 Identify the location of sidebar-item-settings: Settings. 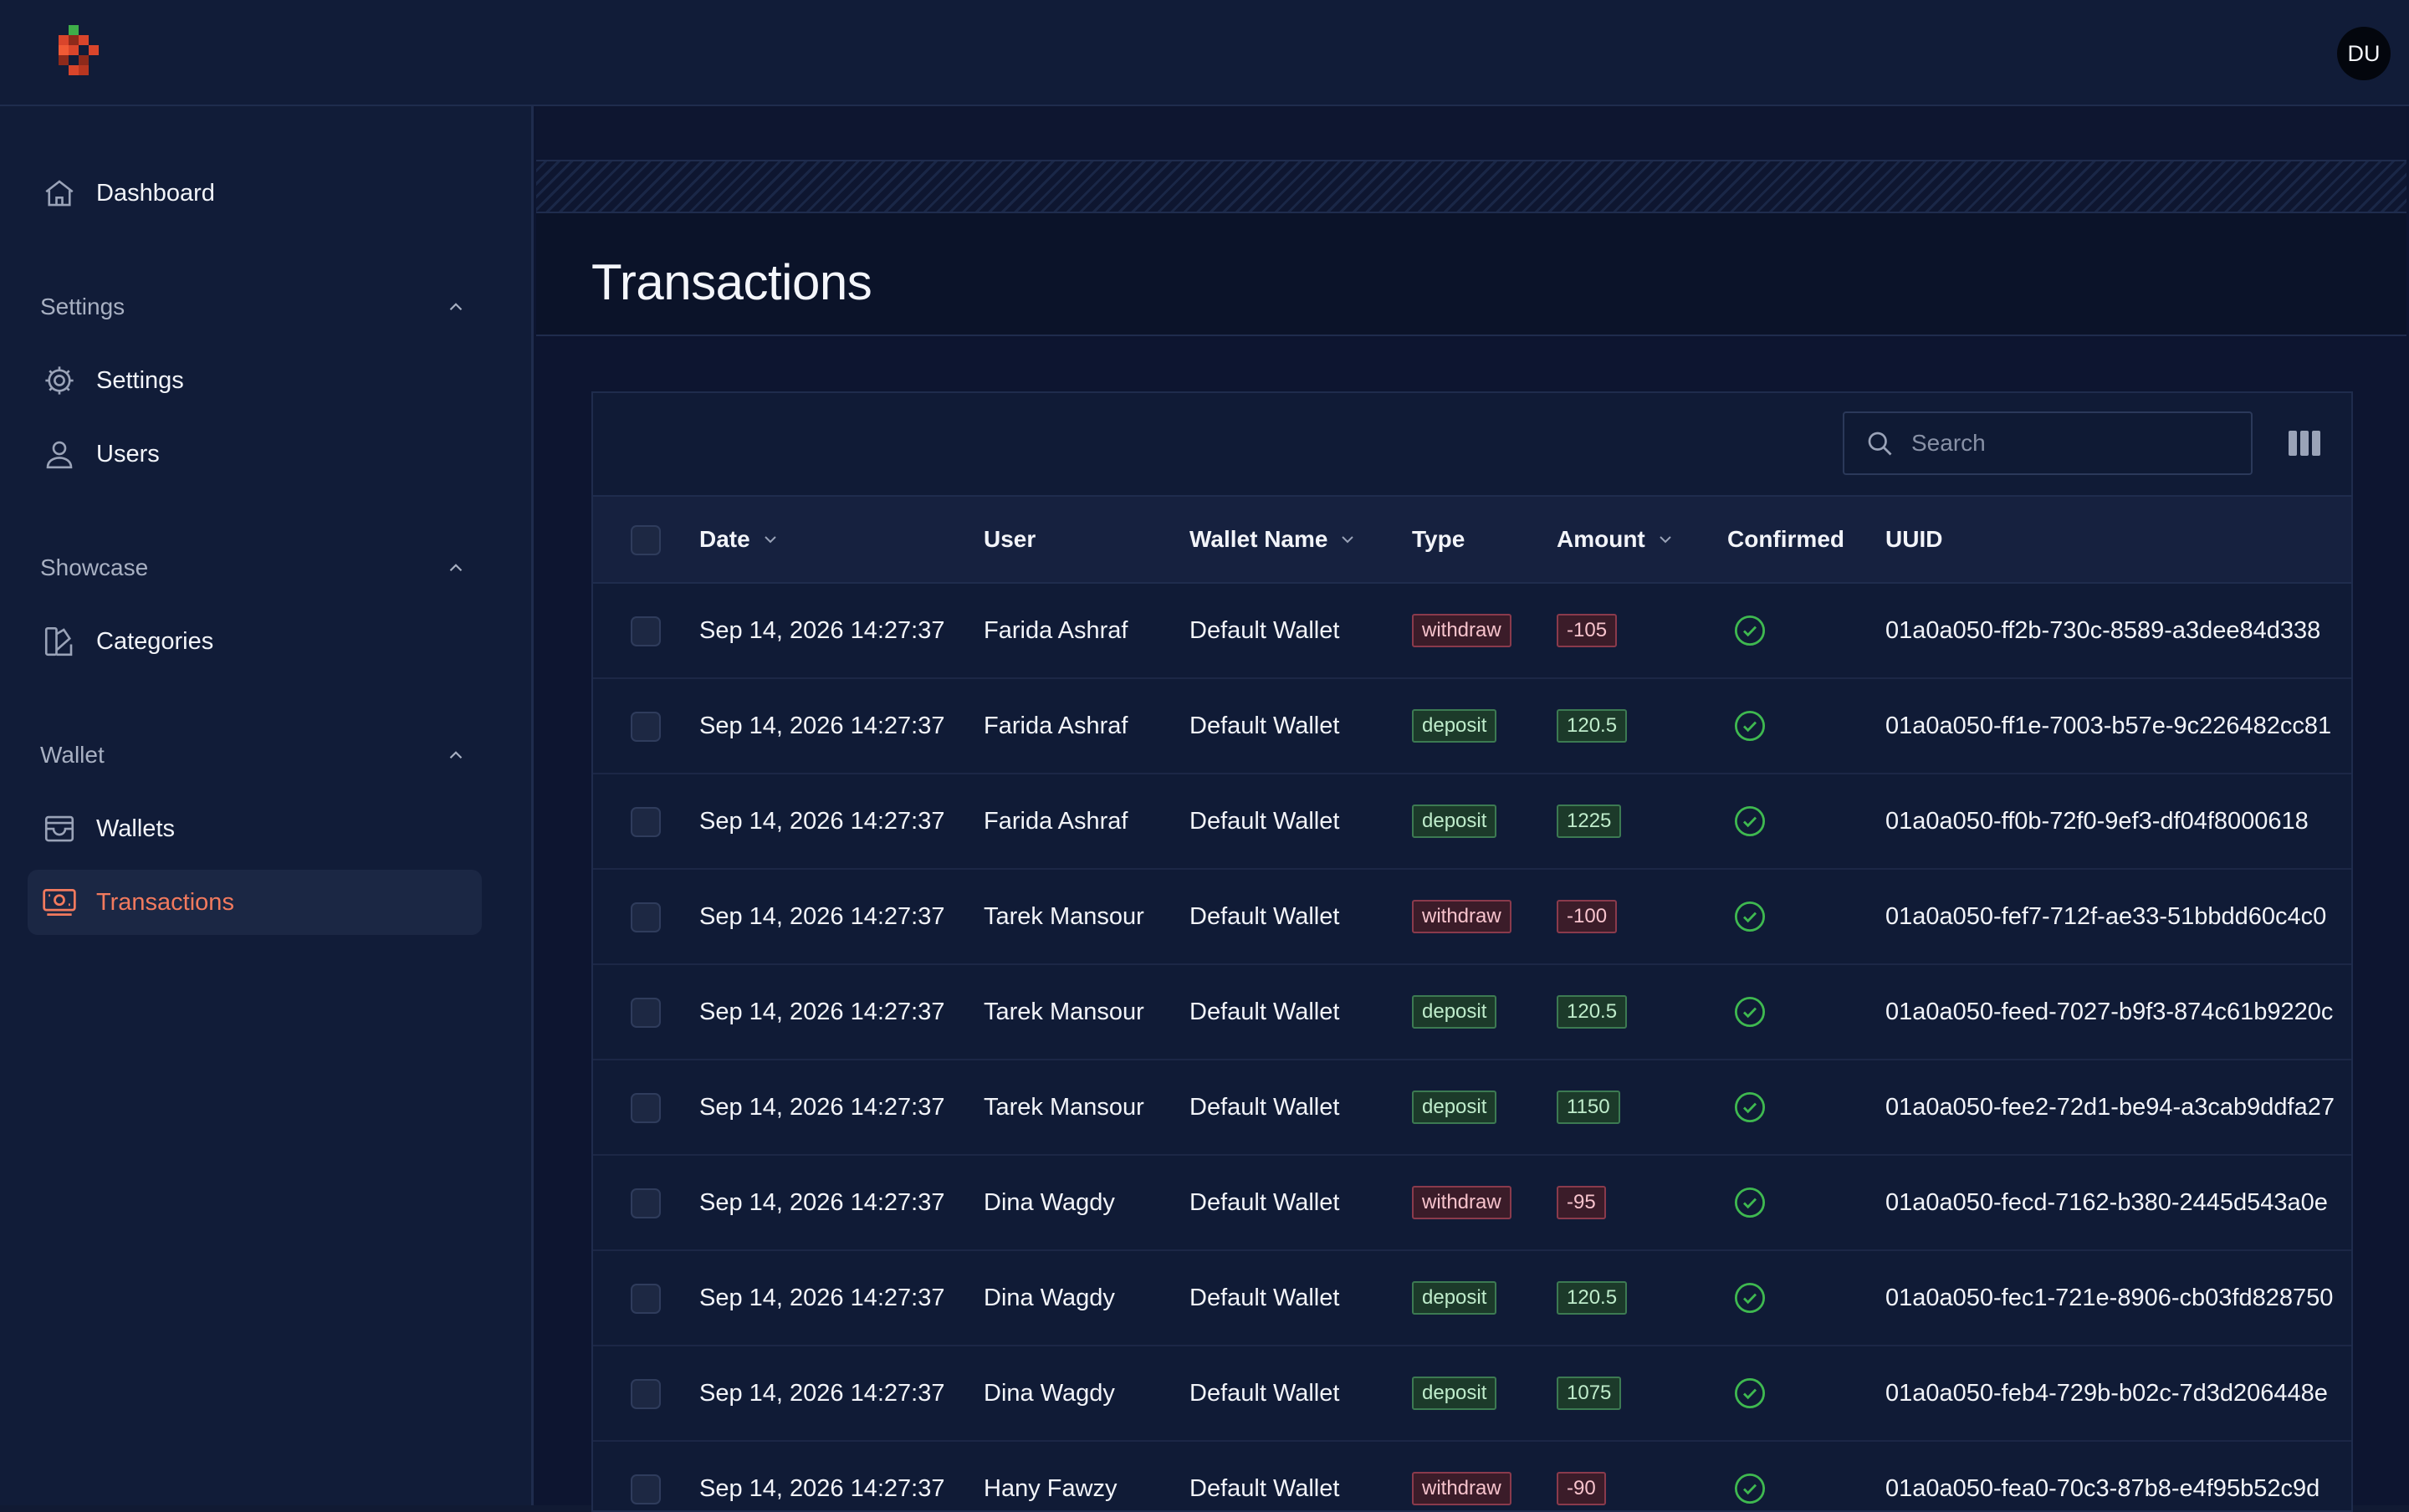
(255, 380).